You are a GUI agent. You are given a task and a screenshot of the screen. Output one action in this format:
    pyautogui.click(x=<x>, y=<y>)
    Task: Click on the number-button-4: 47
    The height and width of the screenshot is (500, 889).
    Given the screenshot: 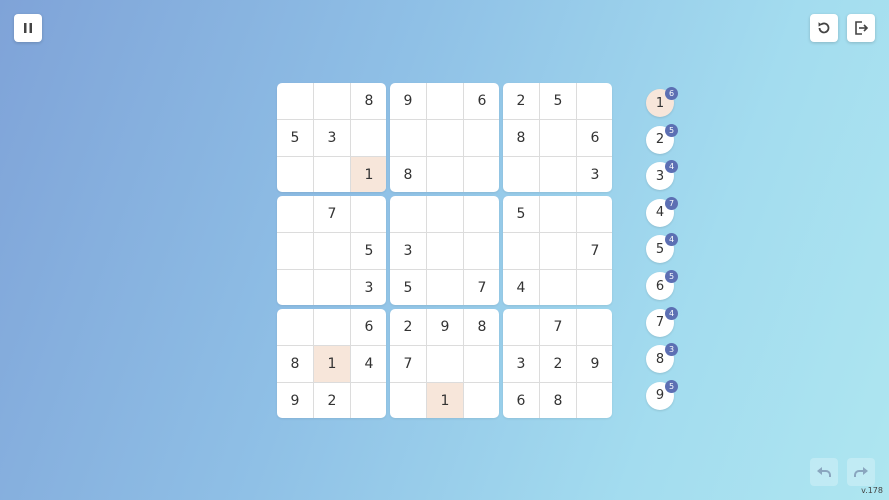 What is the action you would take?
    pyautogui.click(x=662, y=211)
    